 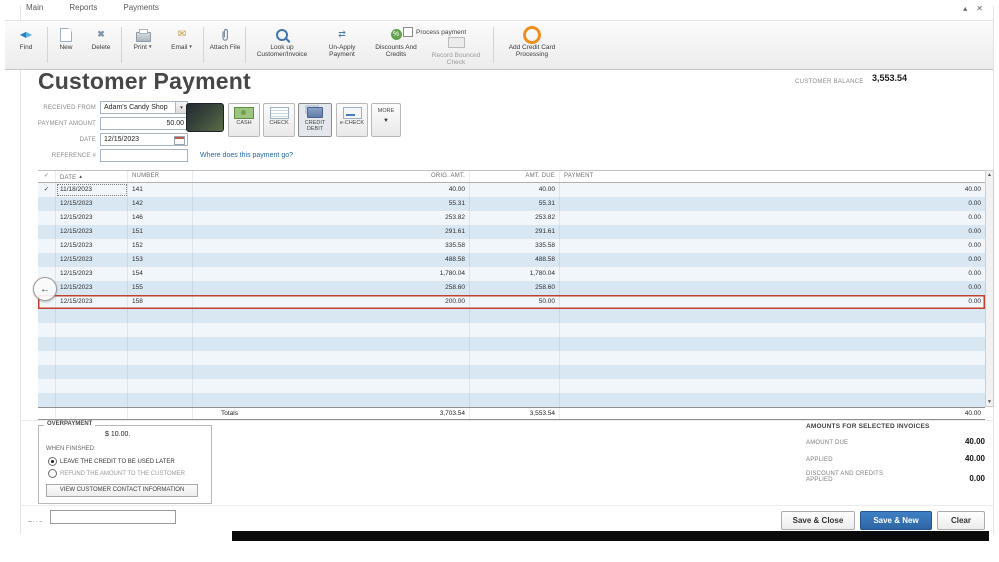 What do you see at coordinates (961, 520) in the screenshot?
I see `clear-button: Clear` at bounding box center [961, 520].